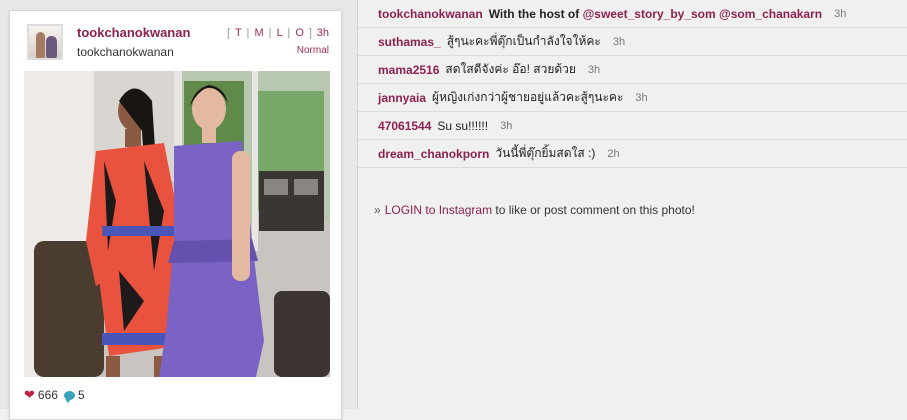  What do you see at coordinates (463, 125) in the screenshot?
I see `comment-text: Su su!!!!!!` at bounding box center [463, 125].